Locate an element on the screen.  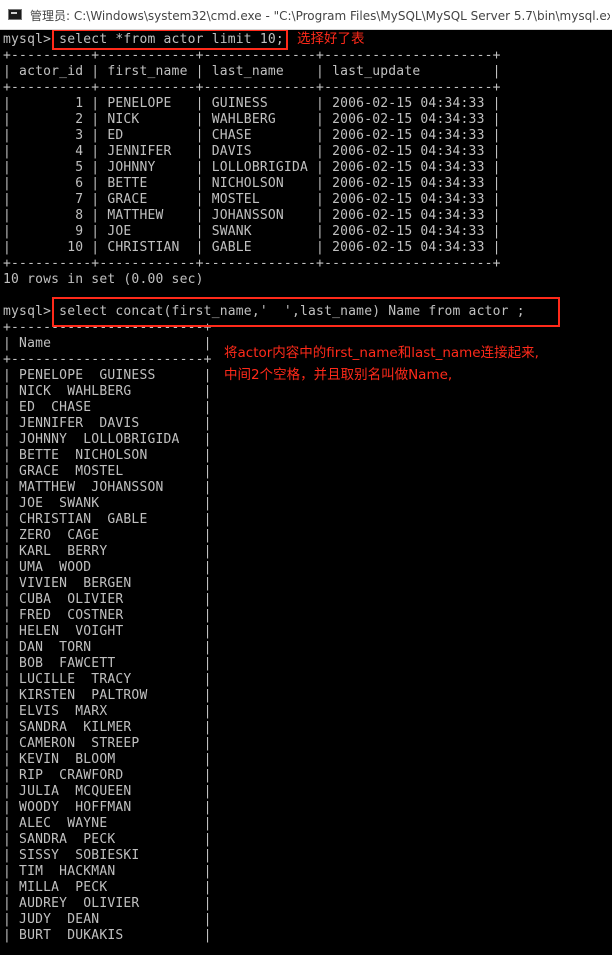
table-row: | 3 | ED | CHASE | 2006-02-15 04:34:33 | is located at coordinates (252, 135).